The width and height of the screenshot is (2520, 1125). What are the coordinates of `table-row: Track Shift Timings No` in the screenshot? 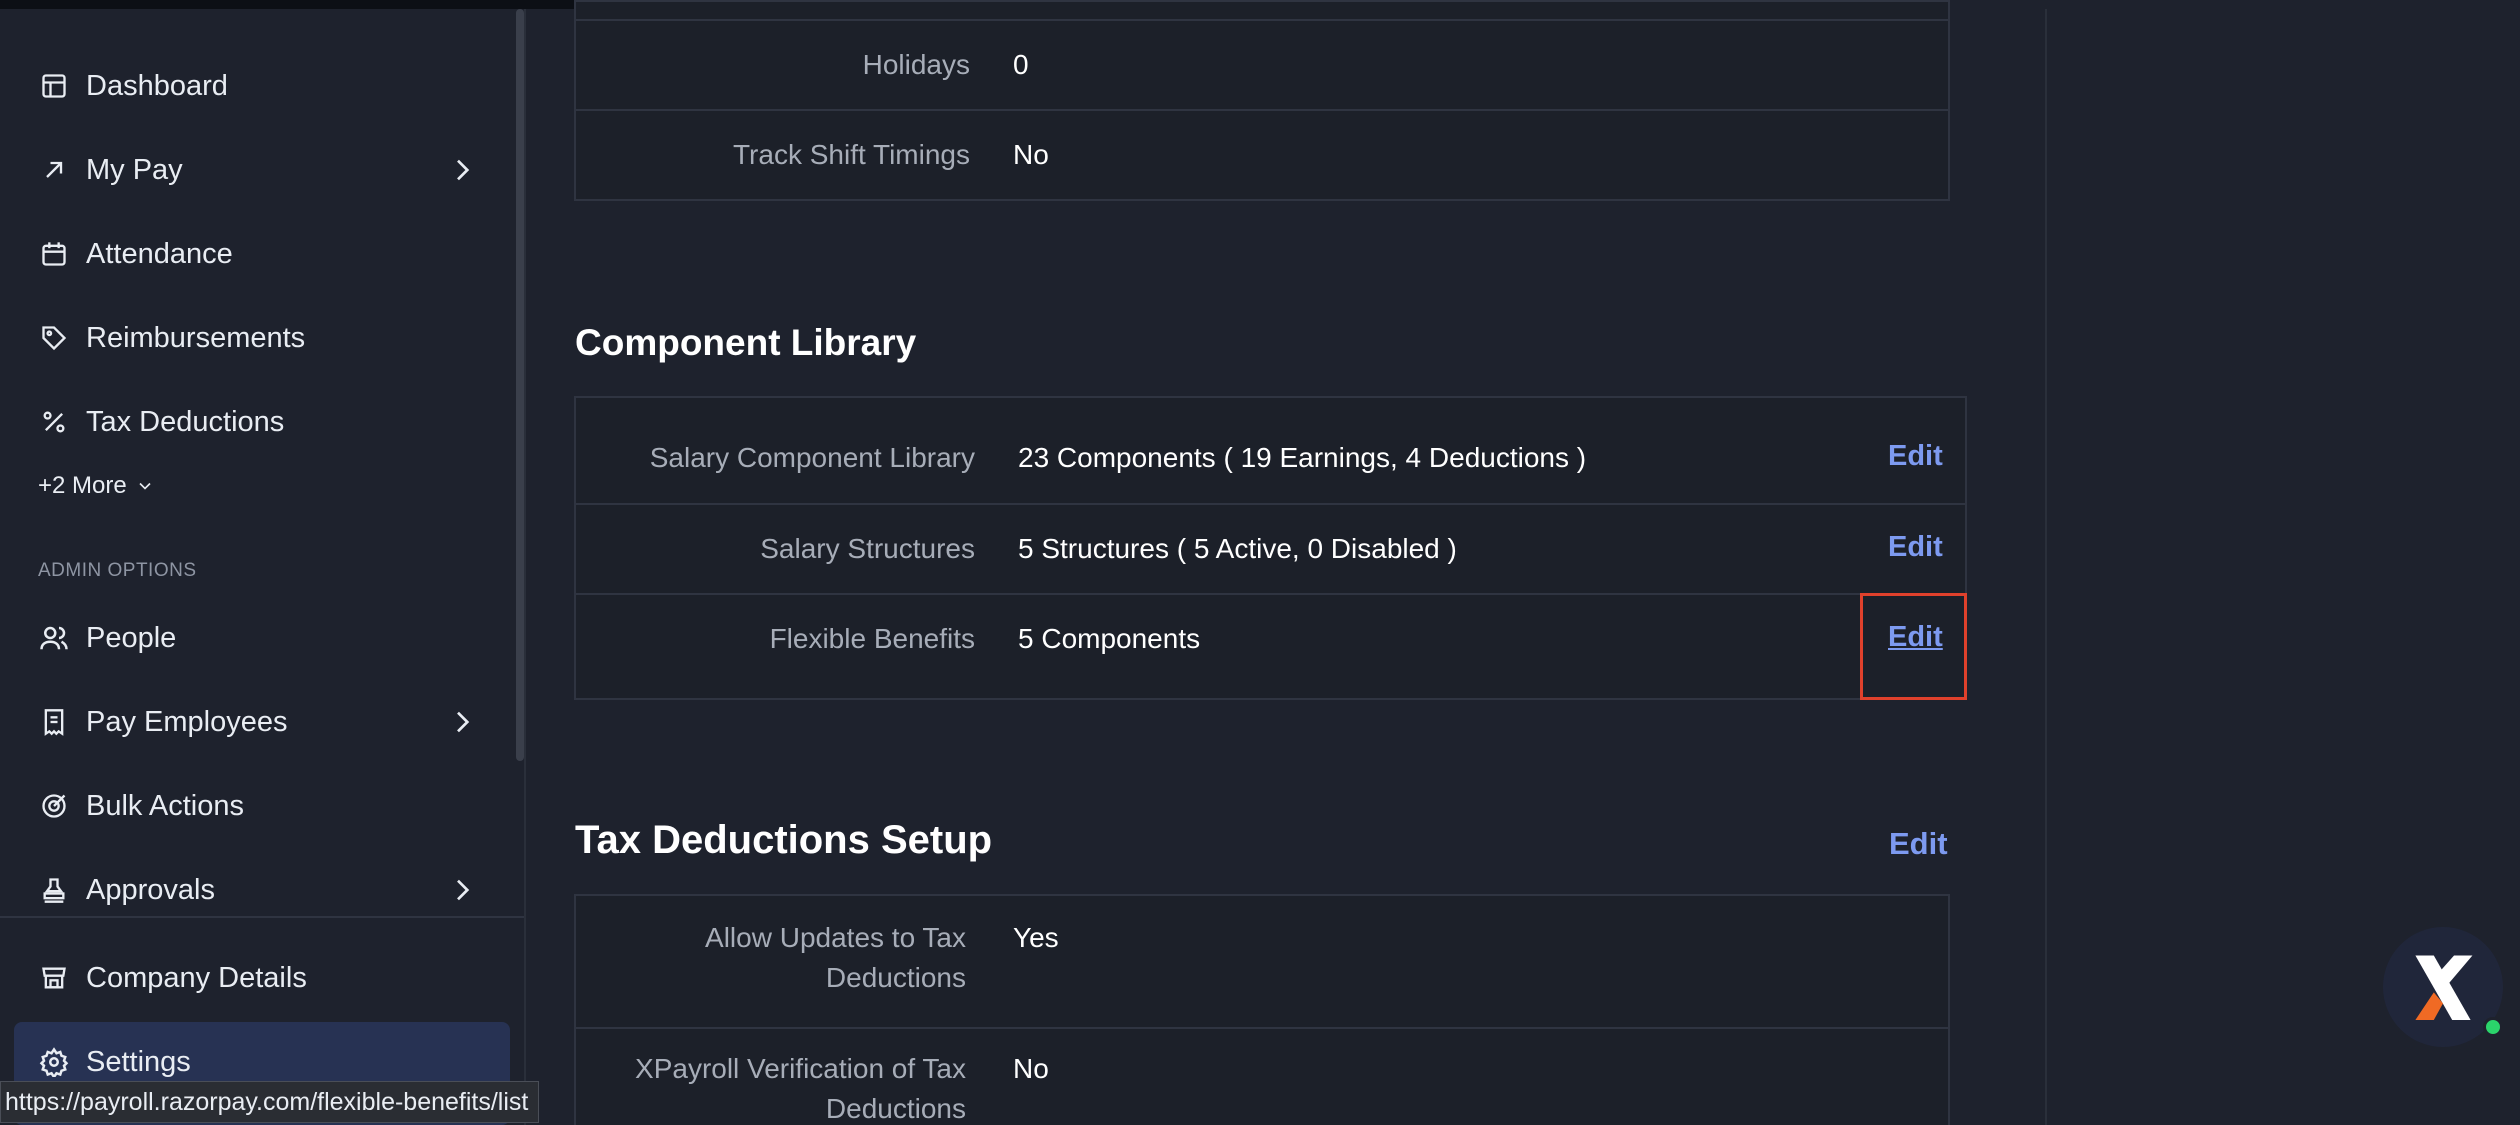 It's located at (1262, 155).